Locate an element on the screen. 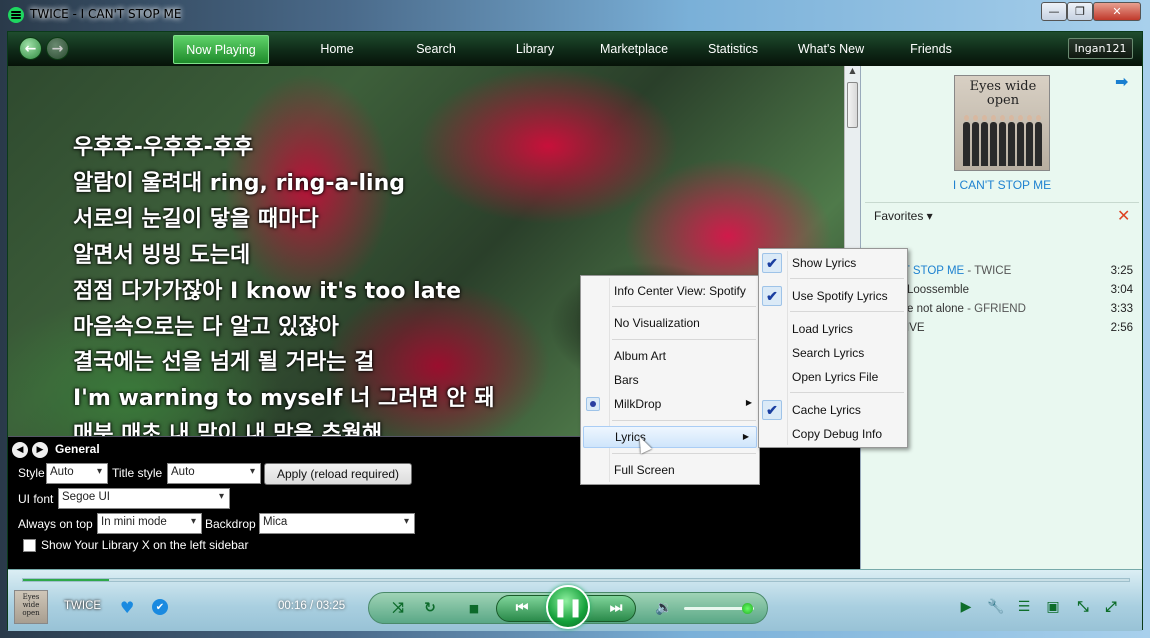 The height and width of the screenshot is (638, 1150). menu-item-bars: Bars is located at coordinates (670, 380).